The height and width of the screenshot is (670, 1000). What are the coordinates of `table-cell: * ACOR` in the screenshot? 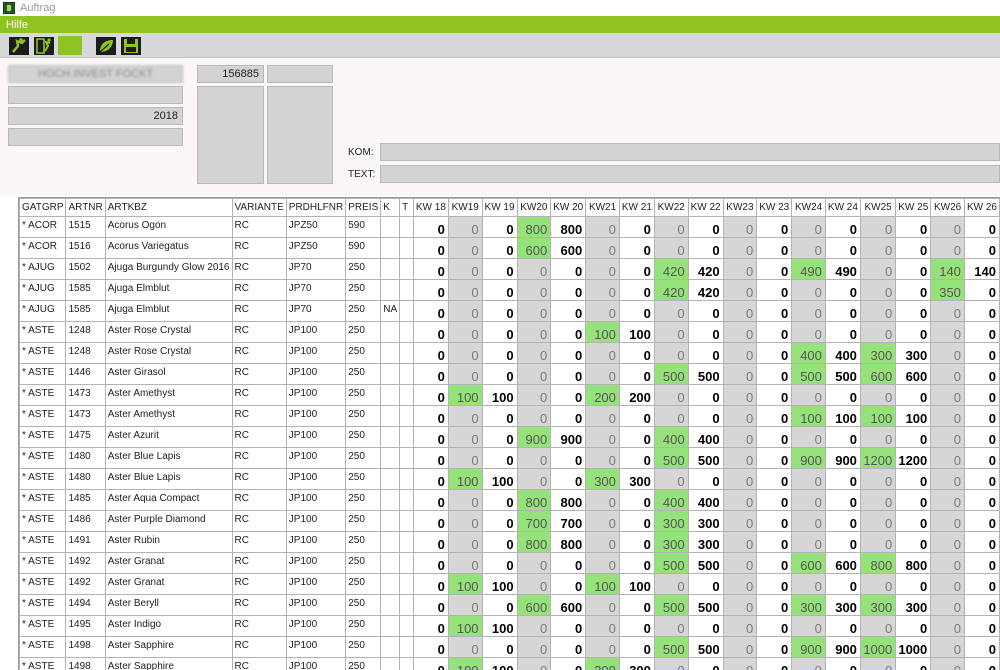 It's located at (43, 248).